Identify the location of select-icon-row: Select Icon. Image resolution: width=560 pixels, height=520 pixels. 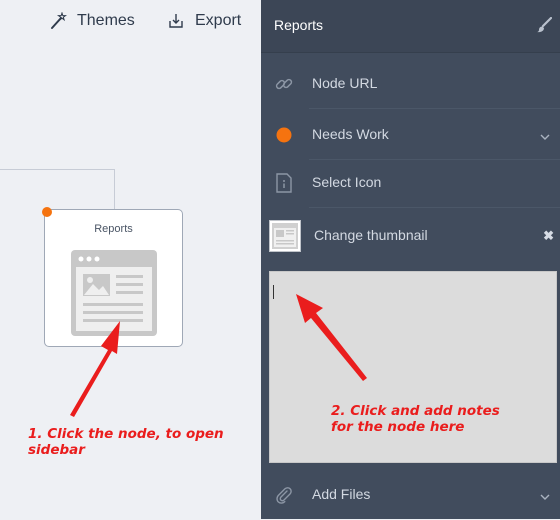
(410, 183).